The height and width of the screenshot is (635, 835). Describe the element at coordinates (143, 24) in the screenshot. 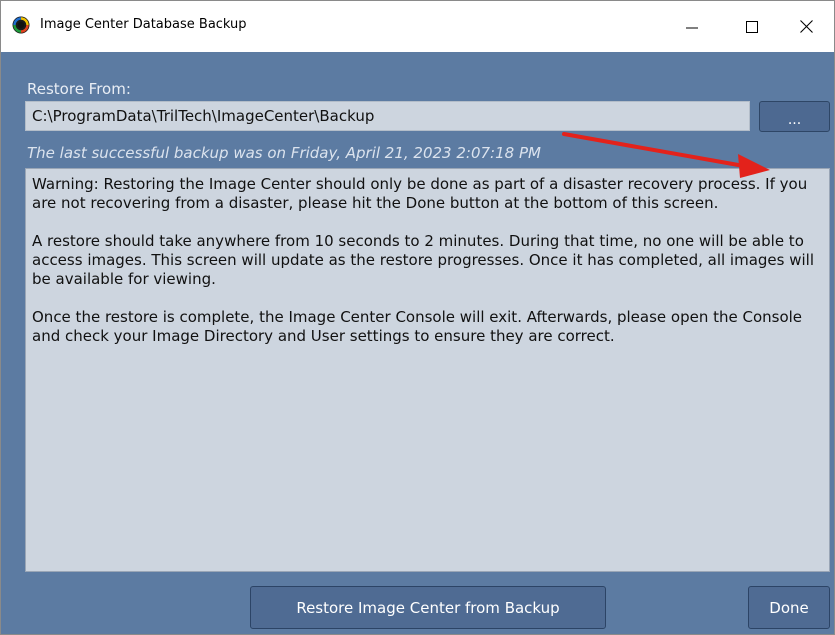

I see `window-title: Image Center Database Backup` at that location.